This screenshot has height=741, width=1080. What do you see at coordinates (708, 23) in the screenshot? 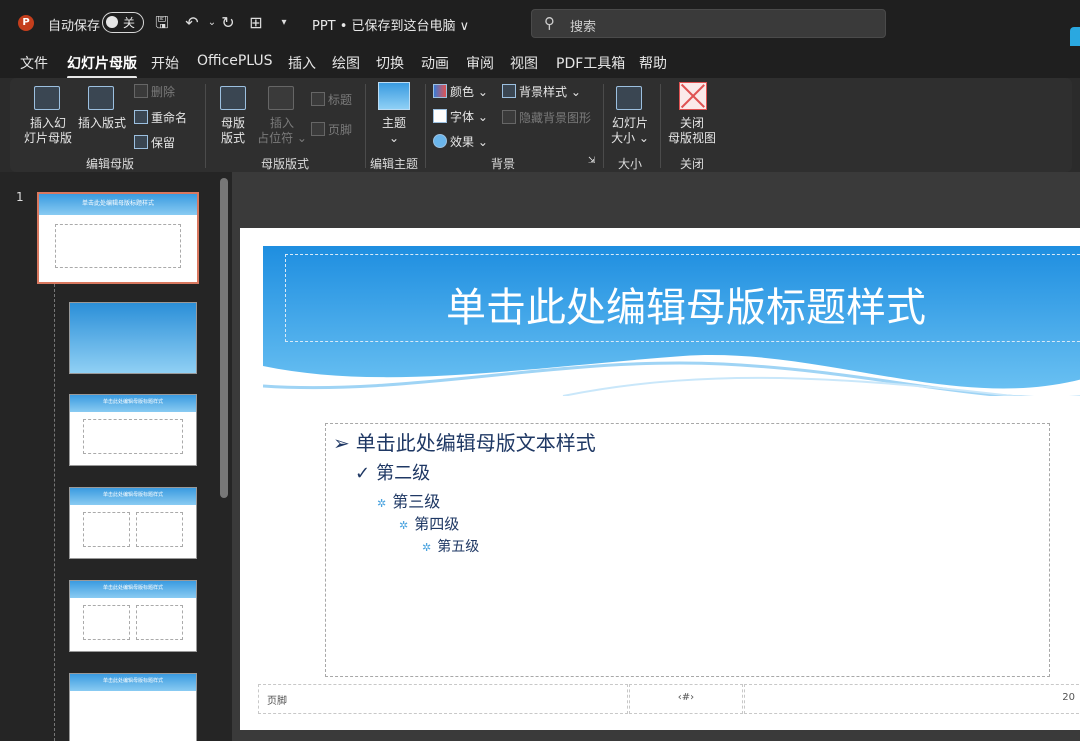
I see `search-box: ⚲ 搜索` at bounding box center [708, 23].